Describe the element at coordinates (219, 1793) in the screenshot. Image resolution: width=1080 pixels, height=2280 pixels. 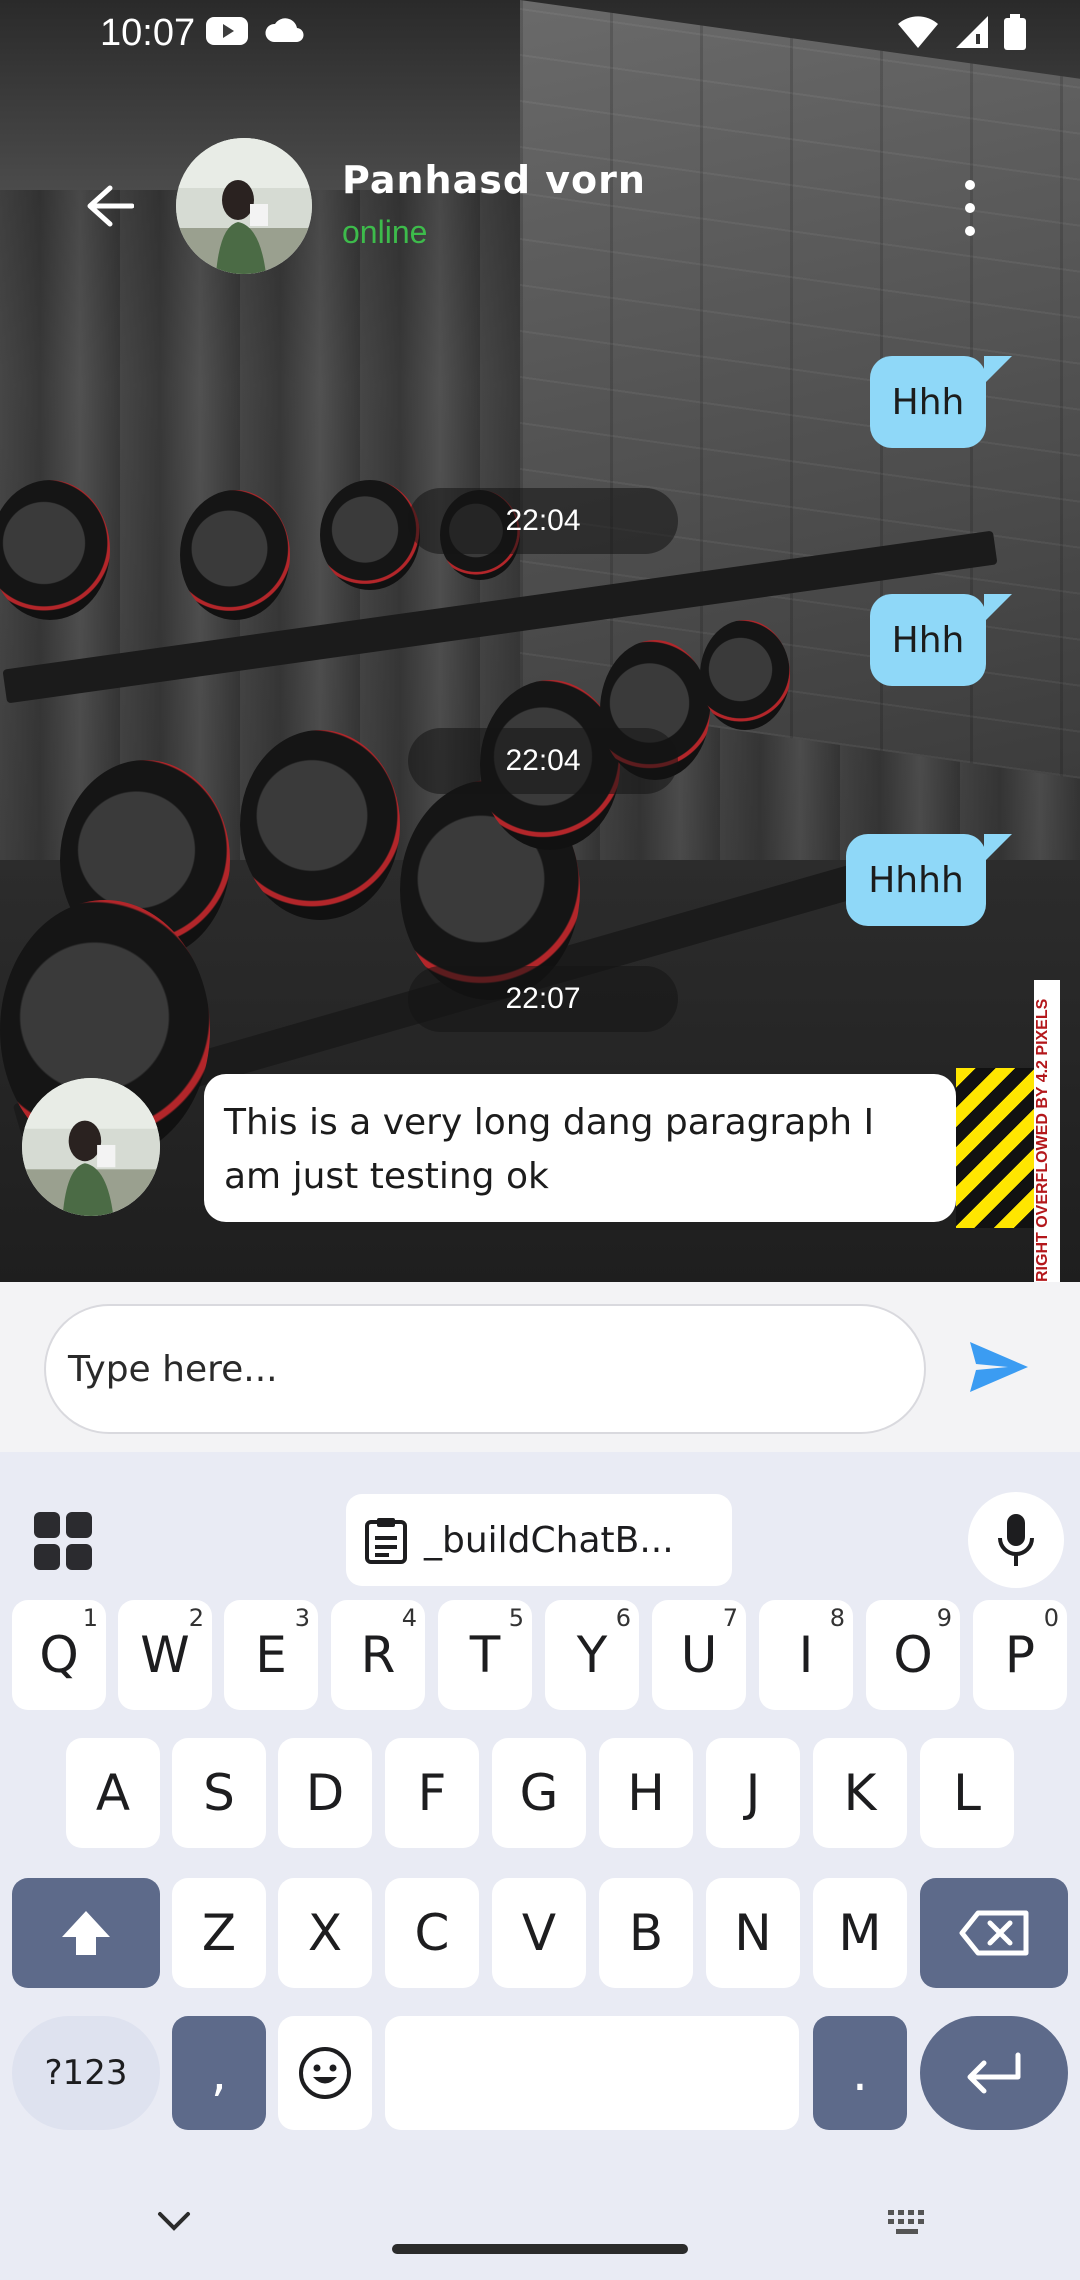
I see `key-s: S` at that location.